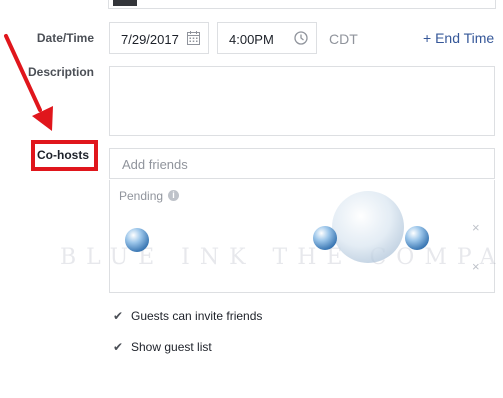 The height and width of the screenshot is (398, 503). I want to click on date-field: 7/29/2017, so click(159, 38).